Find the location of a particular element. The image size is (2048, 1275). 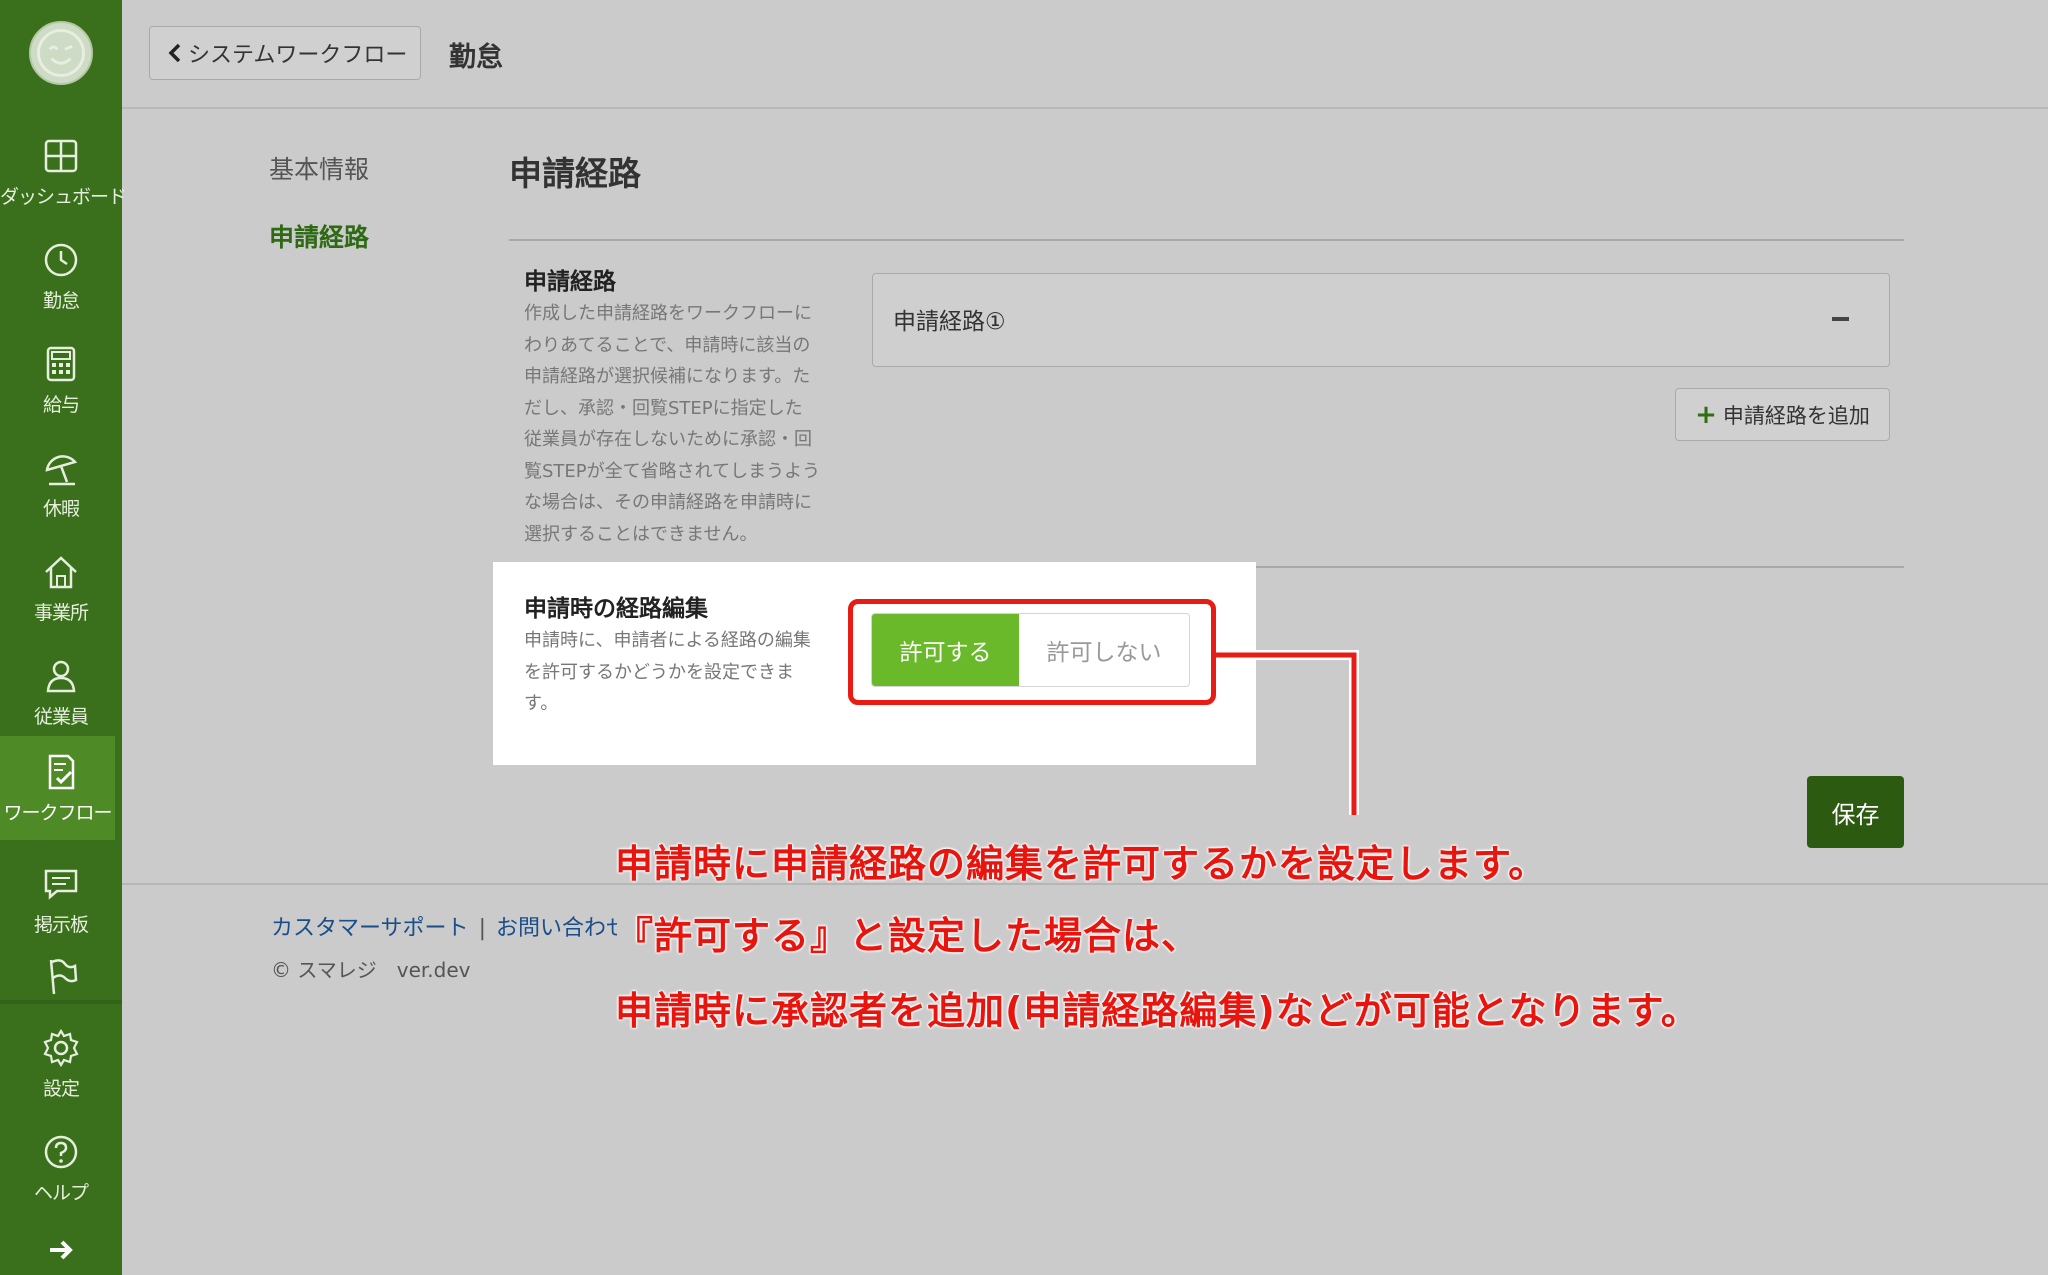

annotation-line: 『許可する』と設定した場合は、 is located at coordinates (908, 936).